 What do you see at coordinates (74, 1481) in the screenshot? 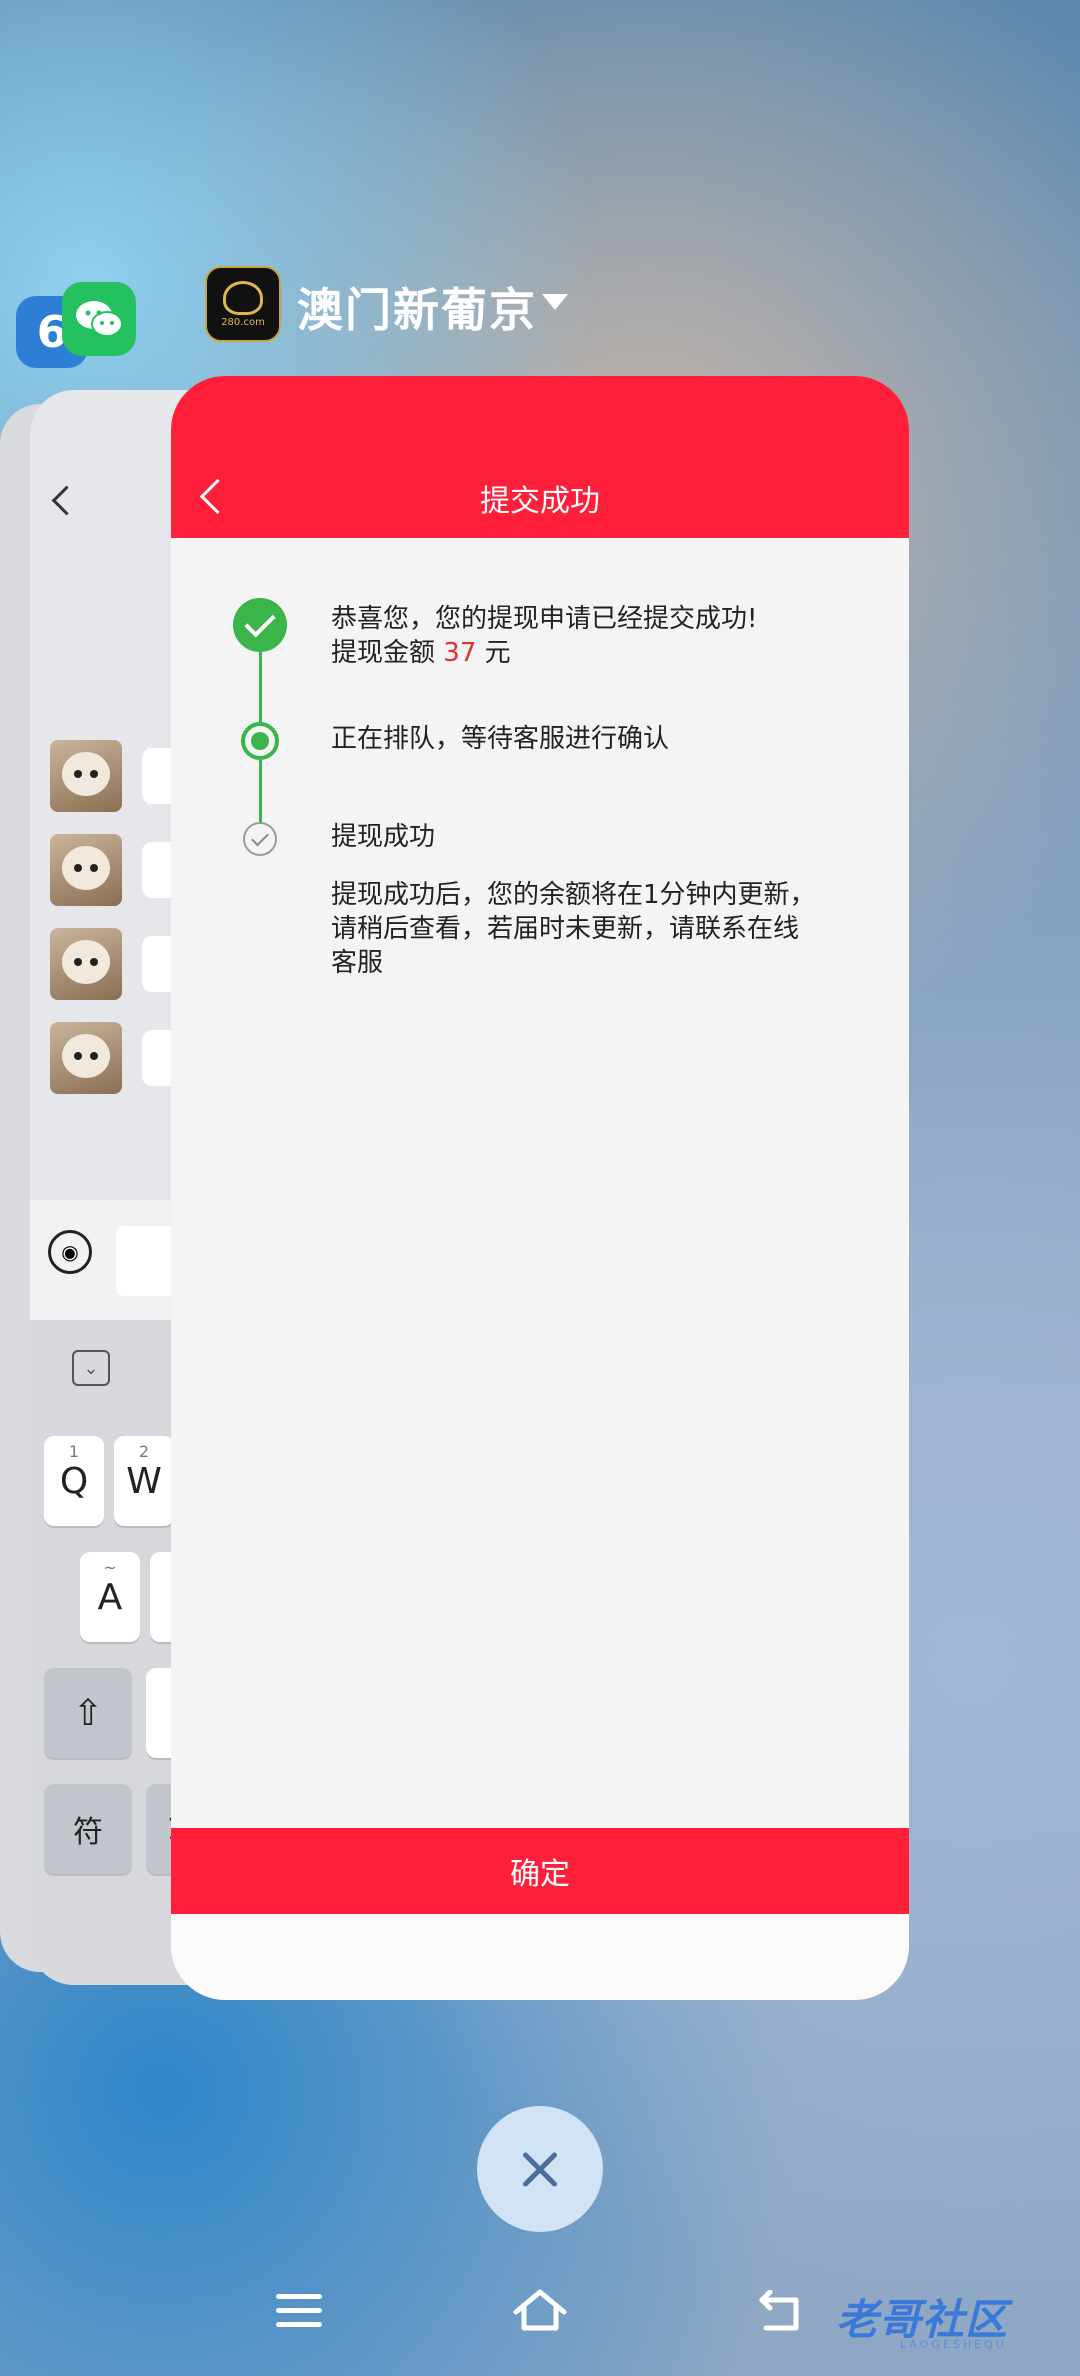
I see `key-q: 1Q` at bounding box center [74, 1481].